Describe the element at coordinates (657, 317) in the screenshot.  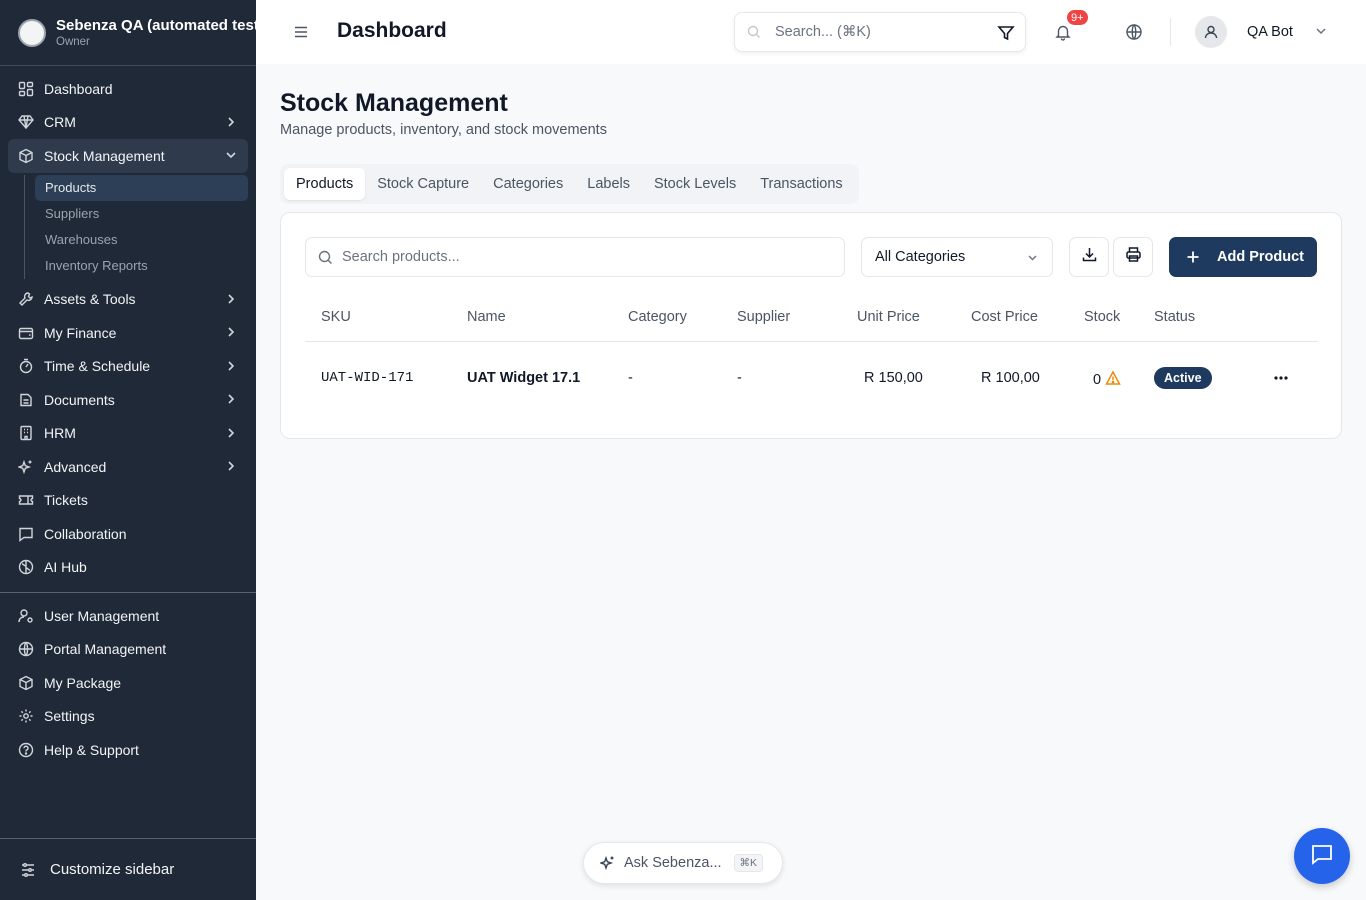
I see `column-header-category: Category` at that location.